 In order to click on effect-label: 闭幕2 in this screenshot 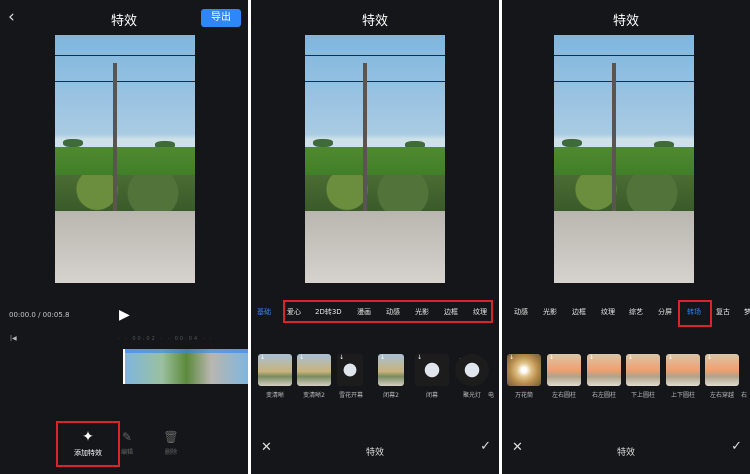, I will do `click(391, 395)`.